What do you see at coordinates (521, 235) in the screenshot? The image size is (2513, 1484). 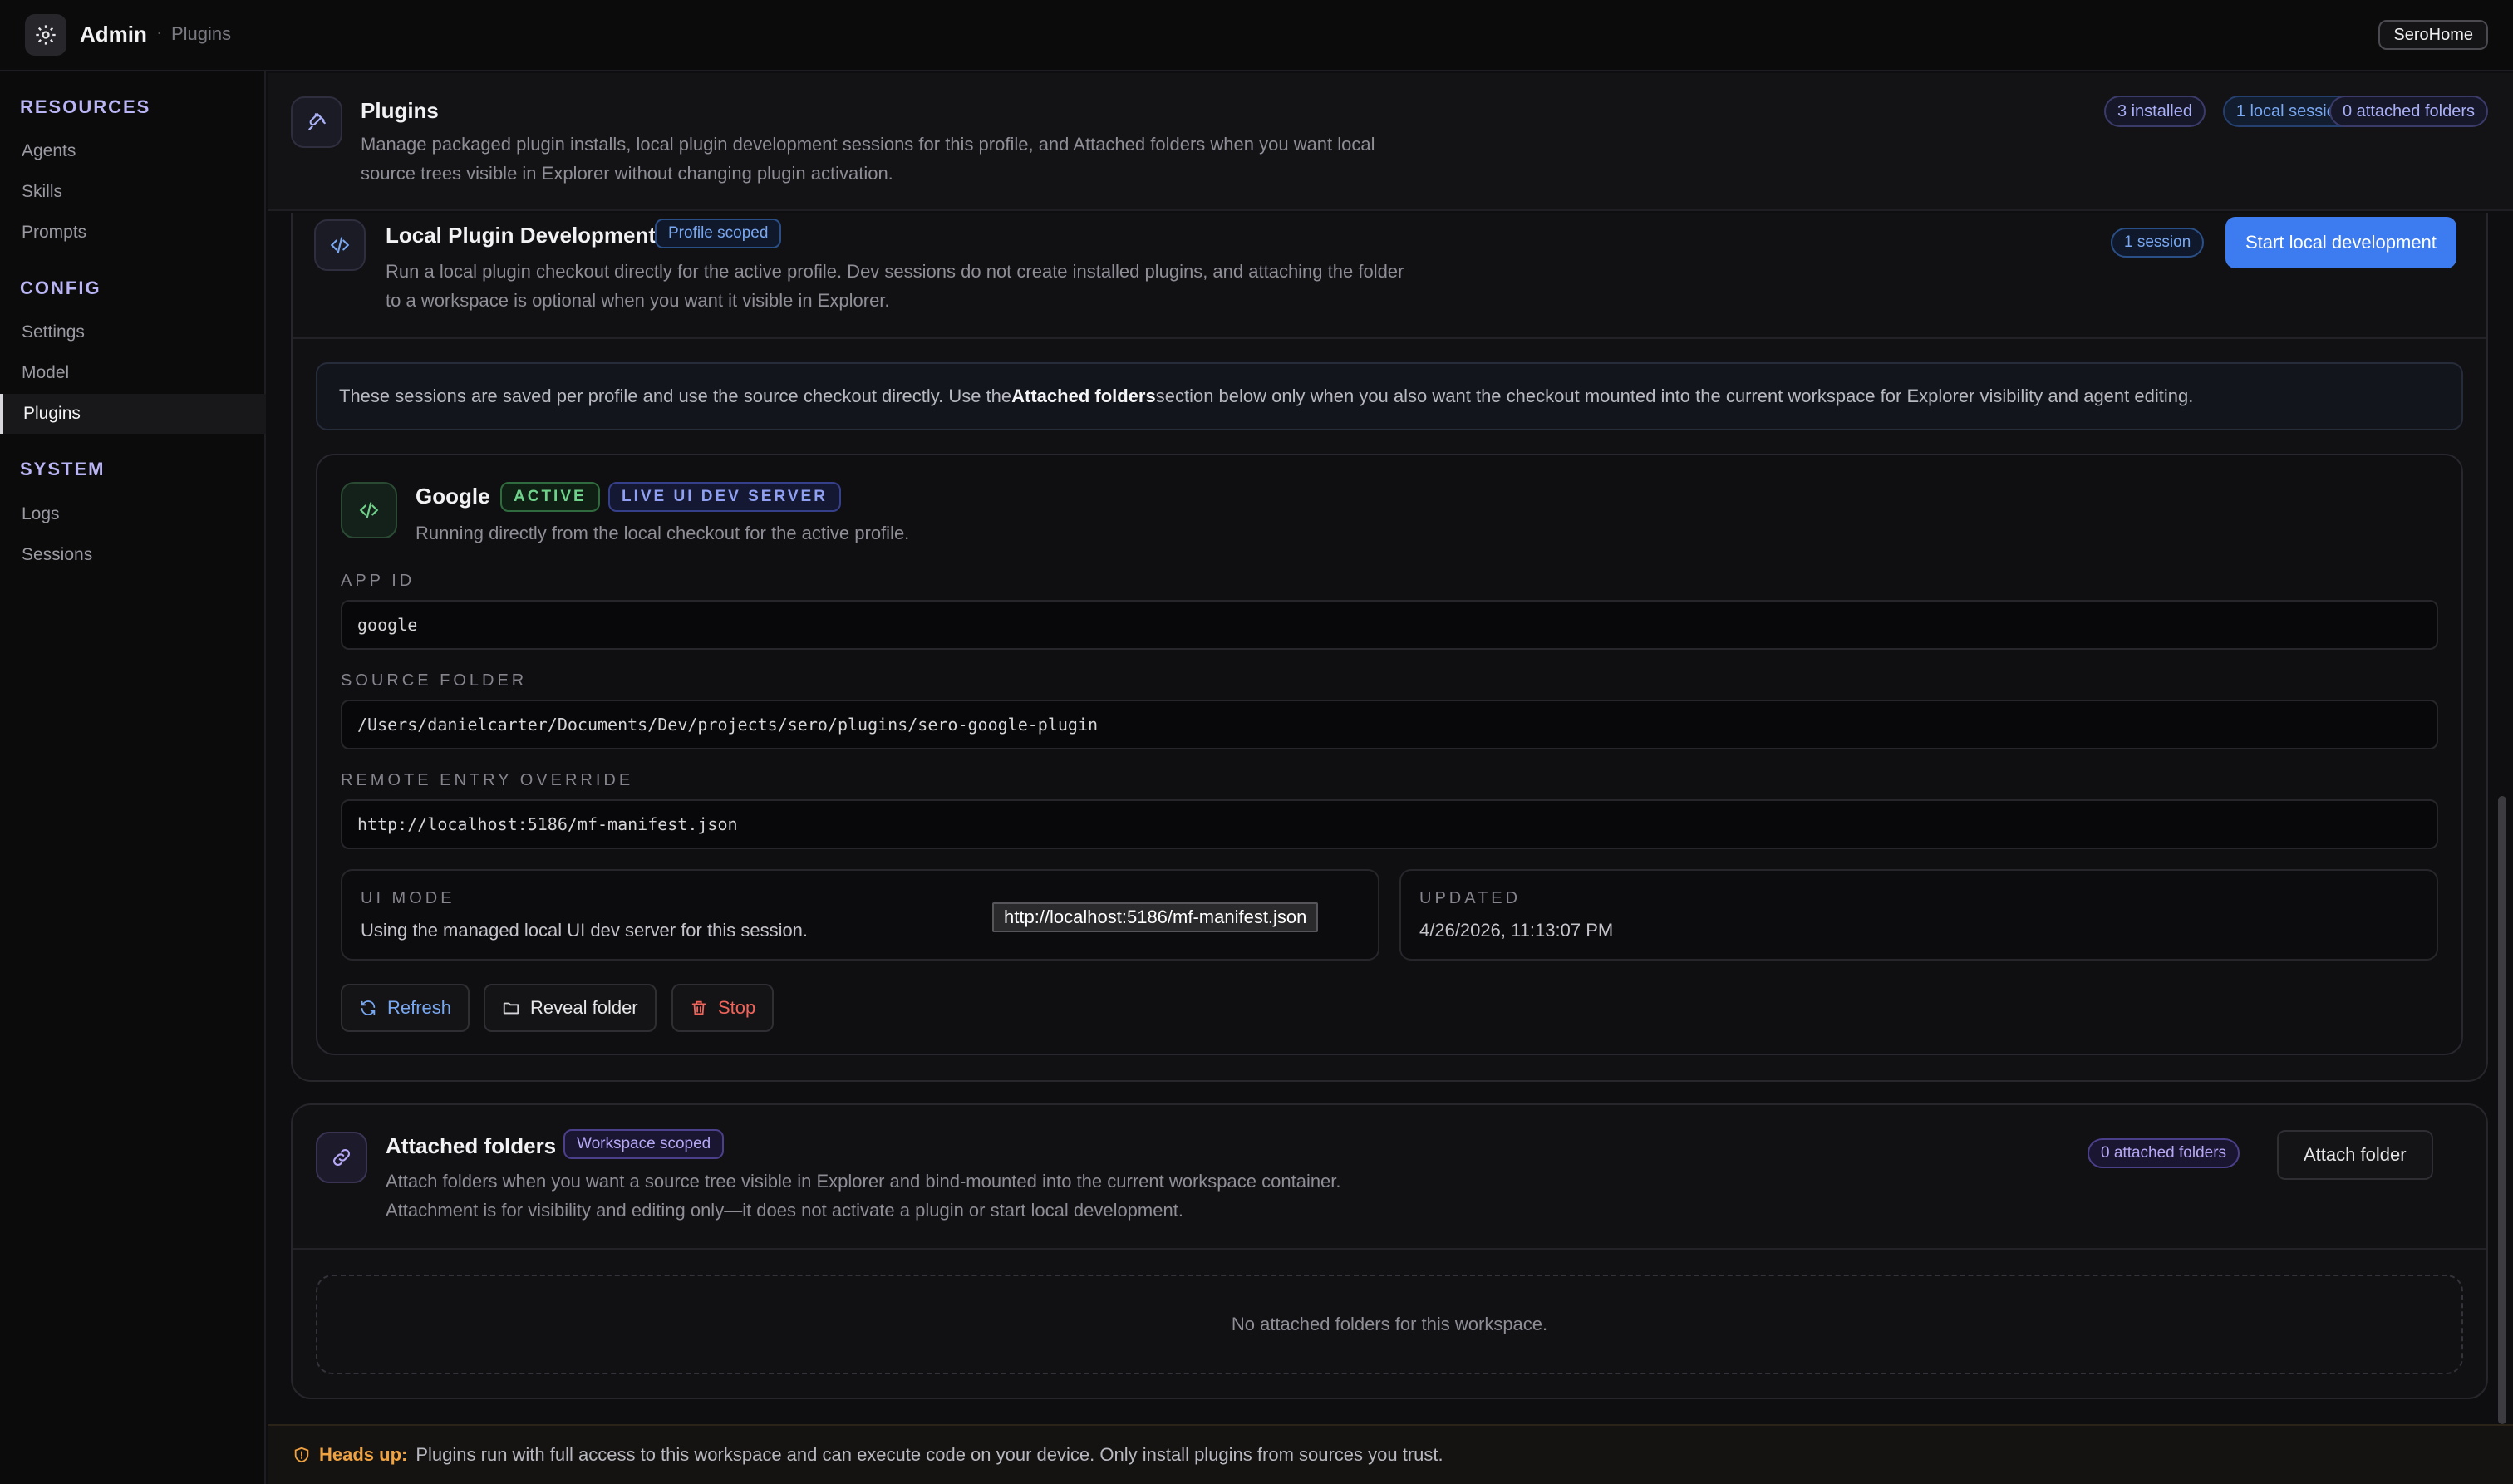 I see `local-dev-title: Local Plugin Development` at bounding box center [521, 235].